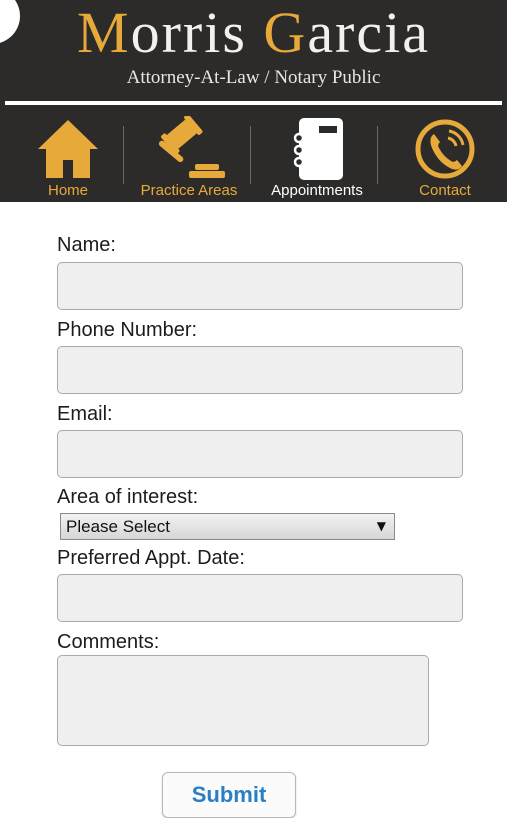 The height and width of the screenshot is (818, 507). I want to click on dropdown-arrow-icon: ▼, so click(381, 526).